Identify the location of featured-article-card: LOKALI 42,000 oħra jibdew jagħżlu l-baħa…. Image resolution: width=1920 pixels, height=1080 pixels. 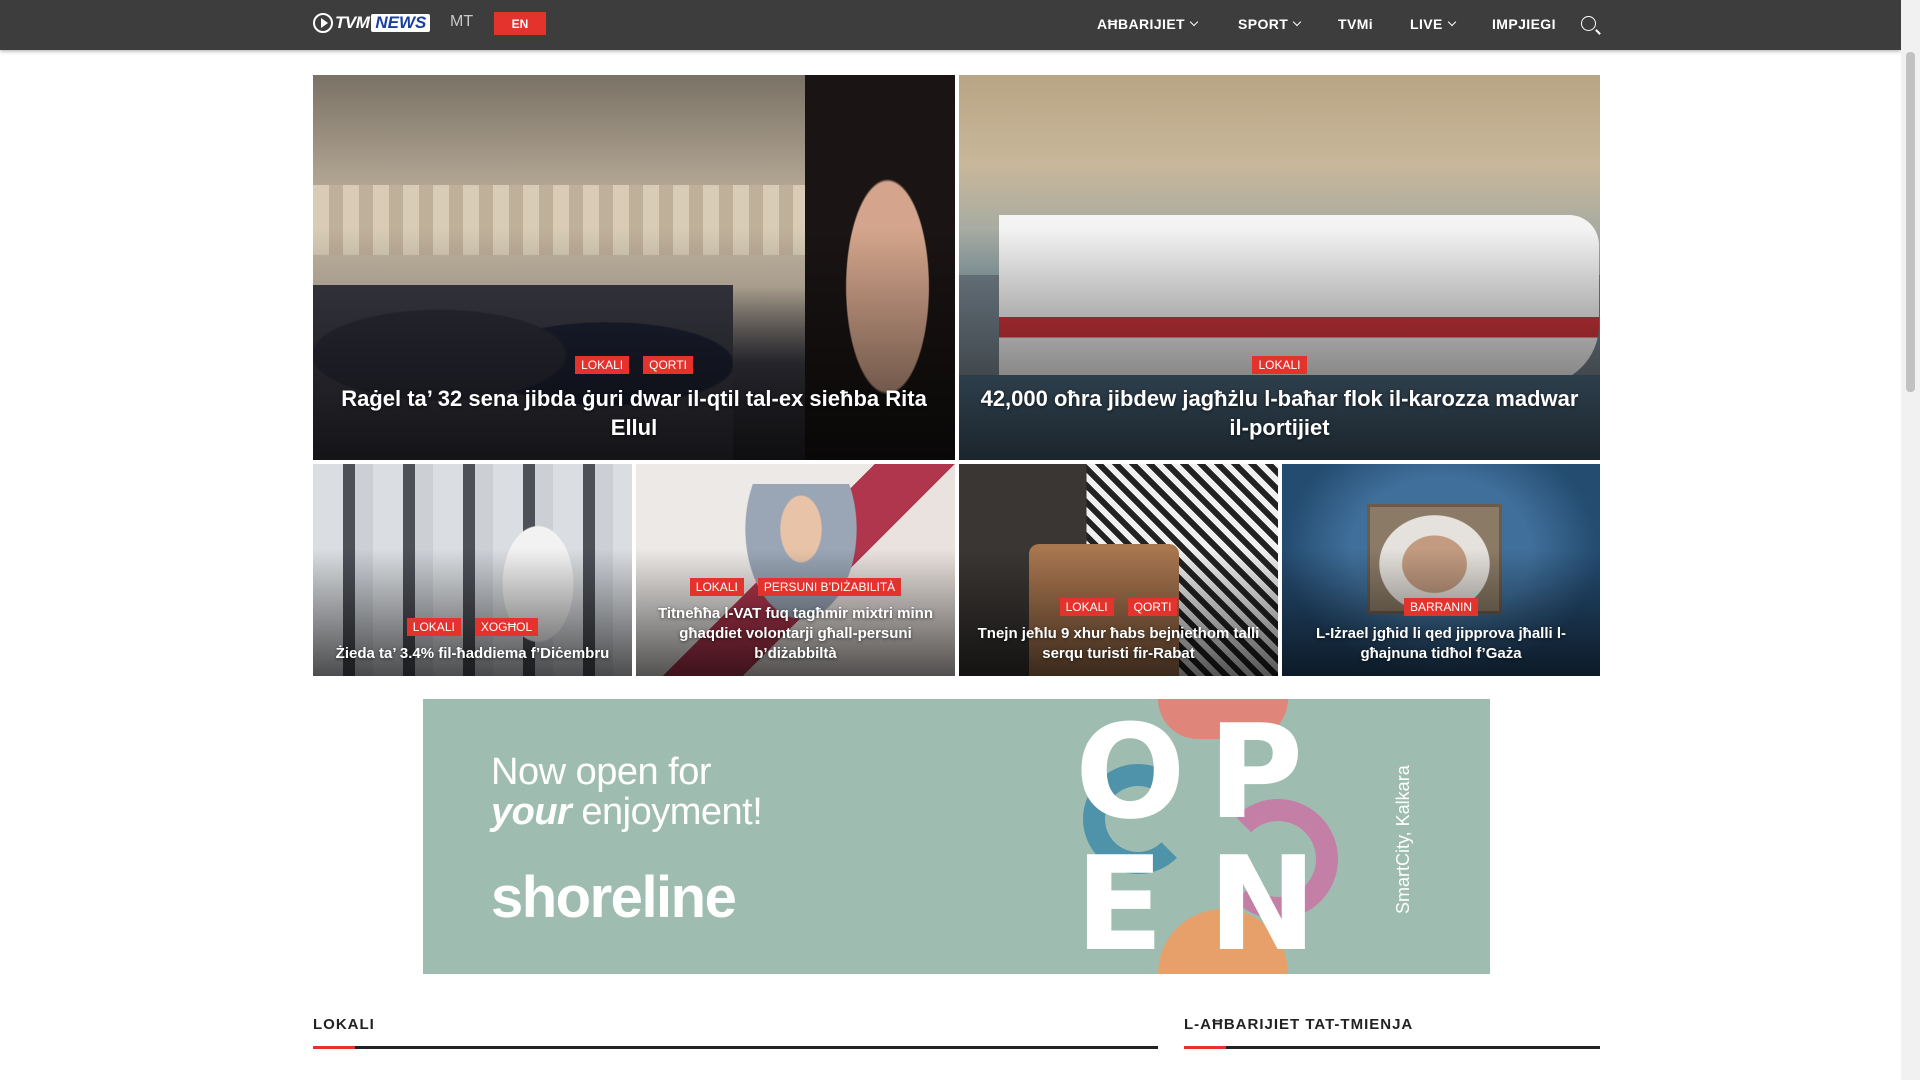
(1279, 267).